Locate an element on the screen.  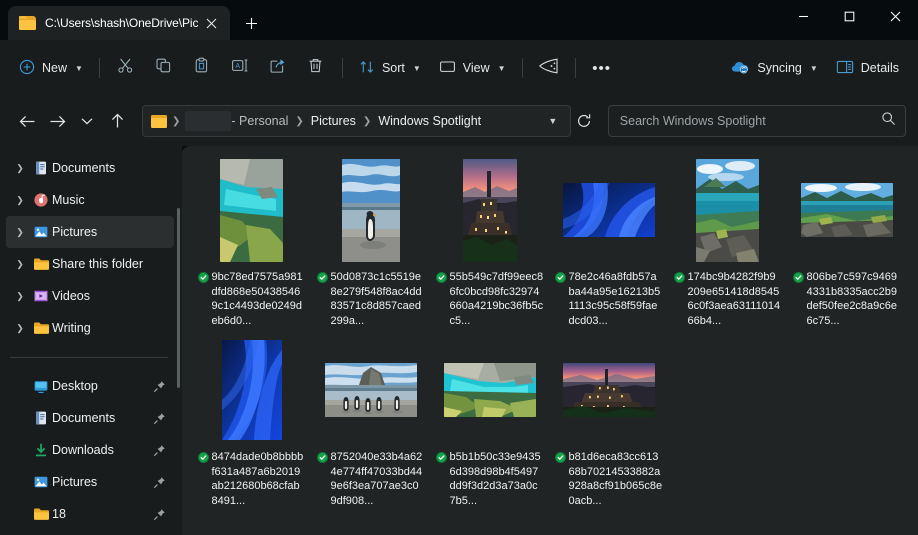
search-box is located at coordinates (756, 121).